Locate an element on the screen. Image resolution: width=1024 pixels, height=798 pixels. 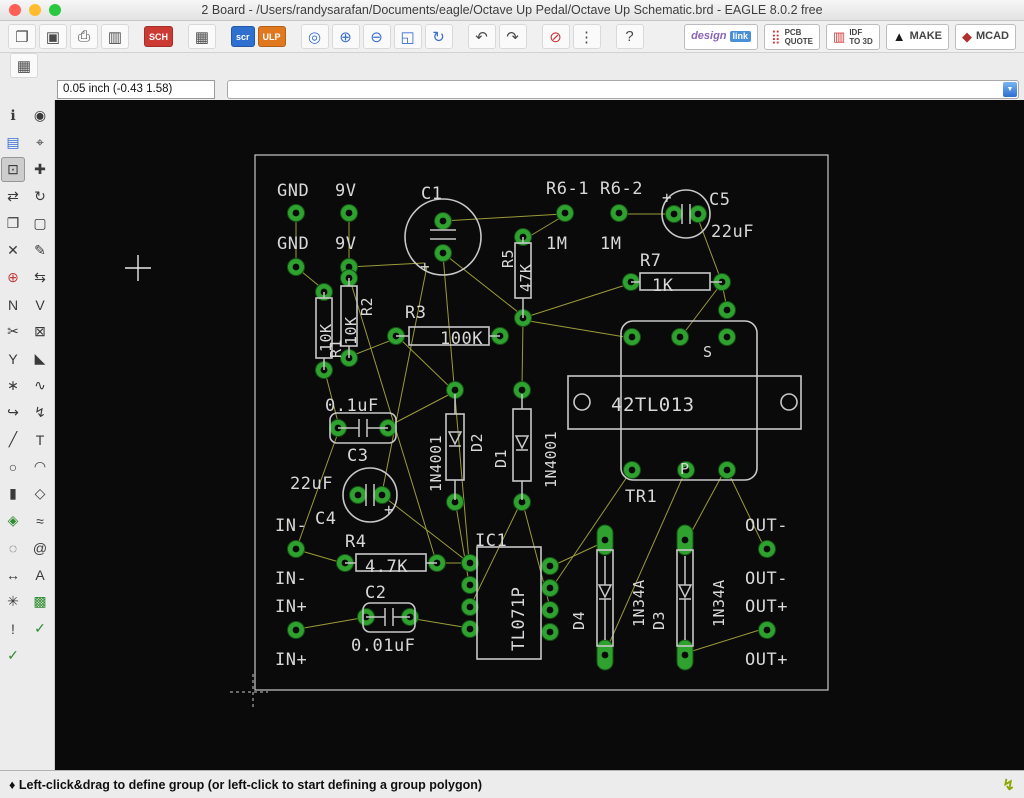
drc-tool: ▩ is located at coordinates (40, 601).